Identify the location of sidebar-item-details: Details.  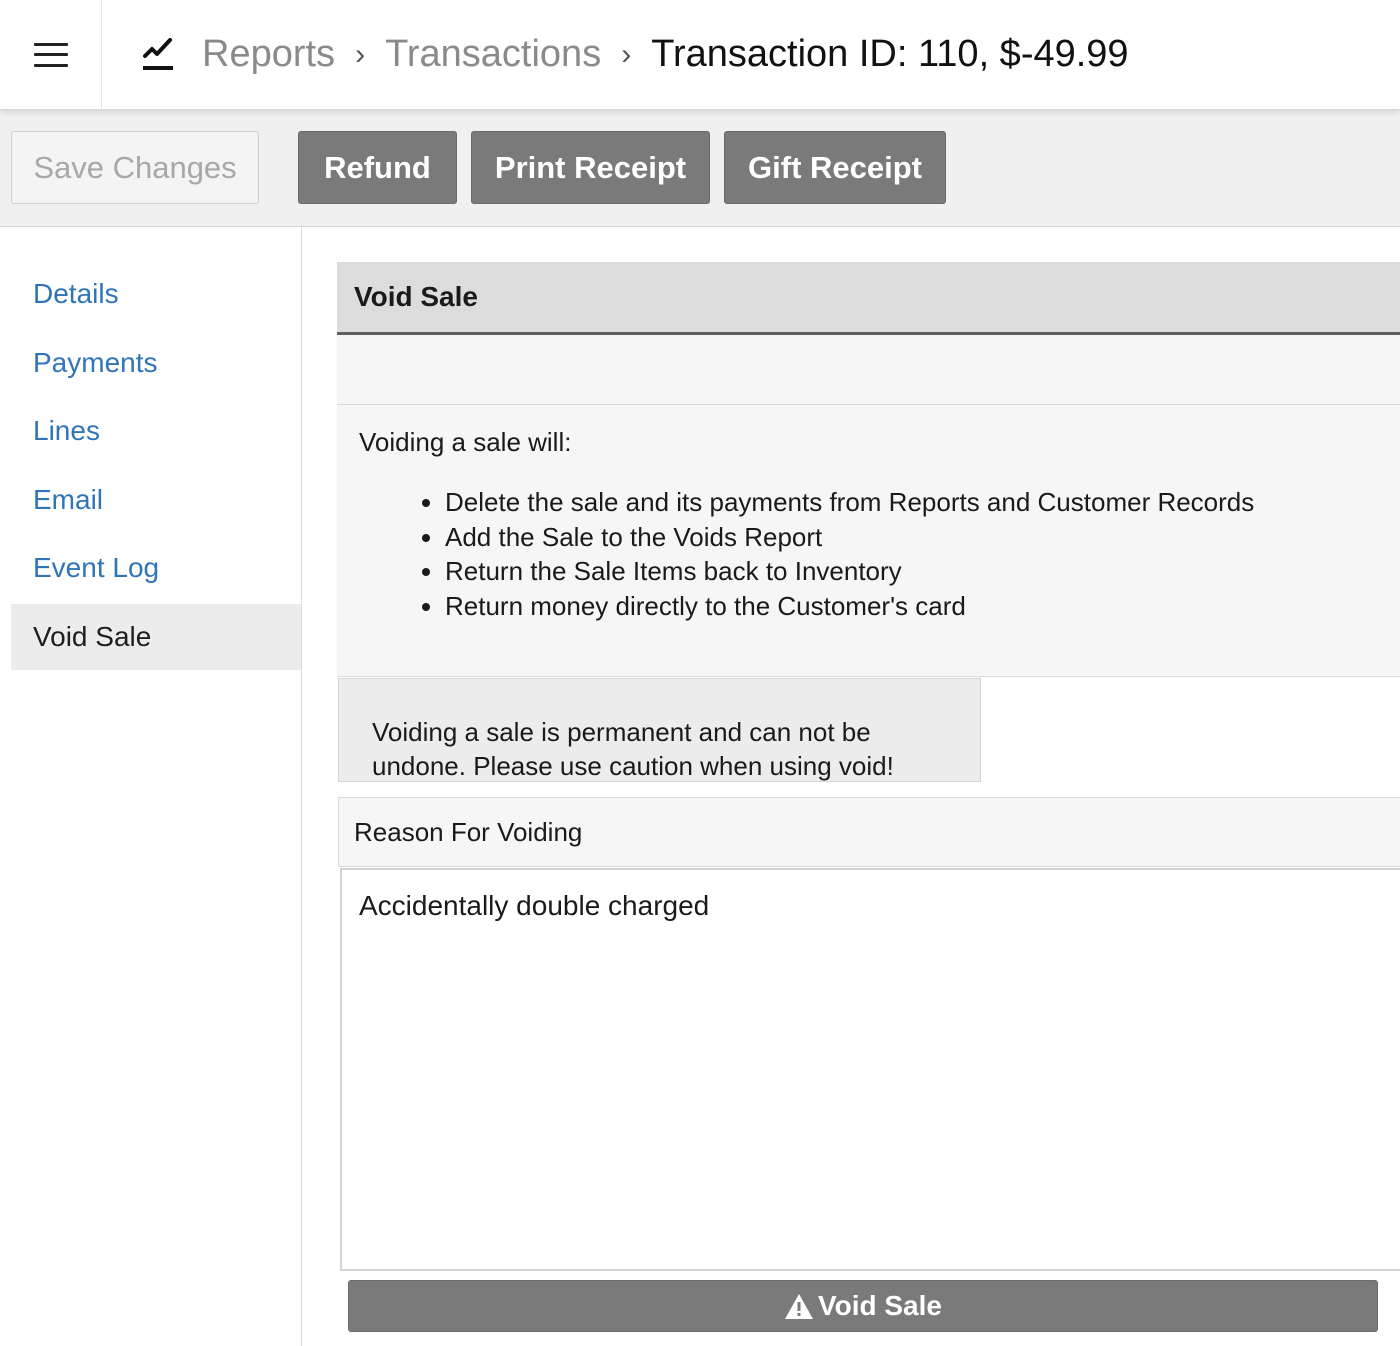
(156, 294).